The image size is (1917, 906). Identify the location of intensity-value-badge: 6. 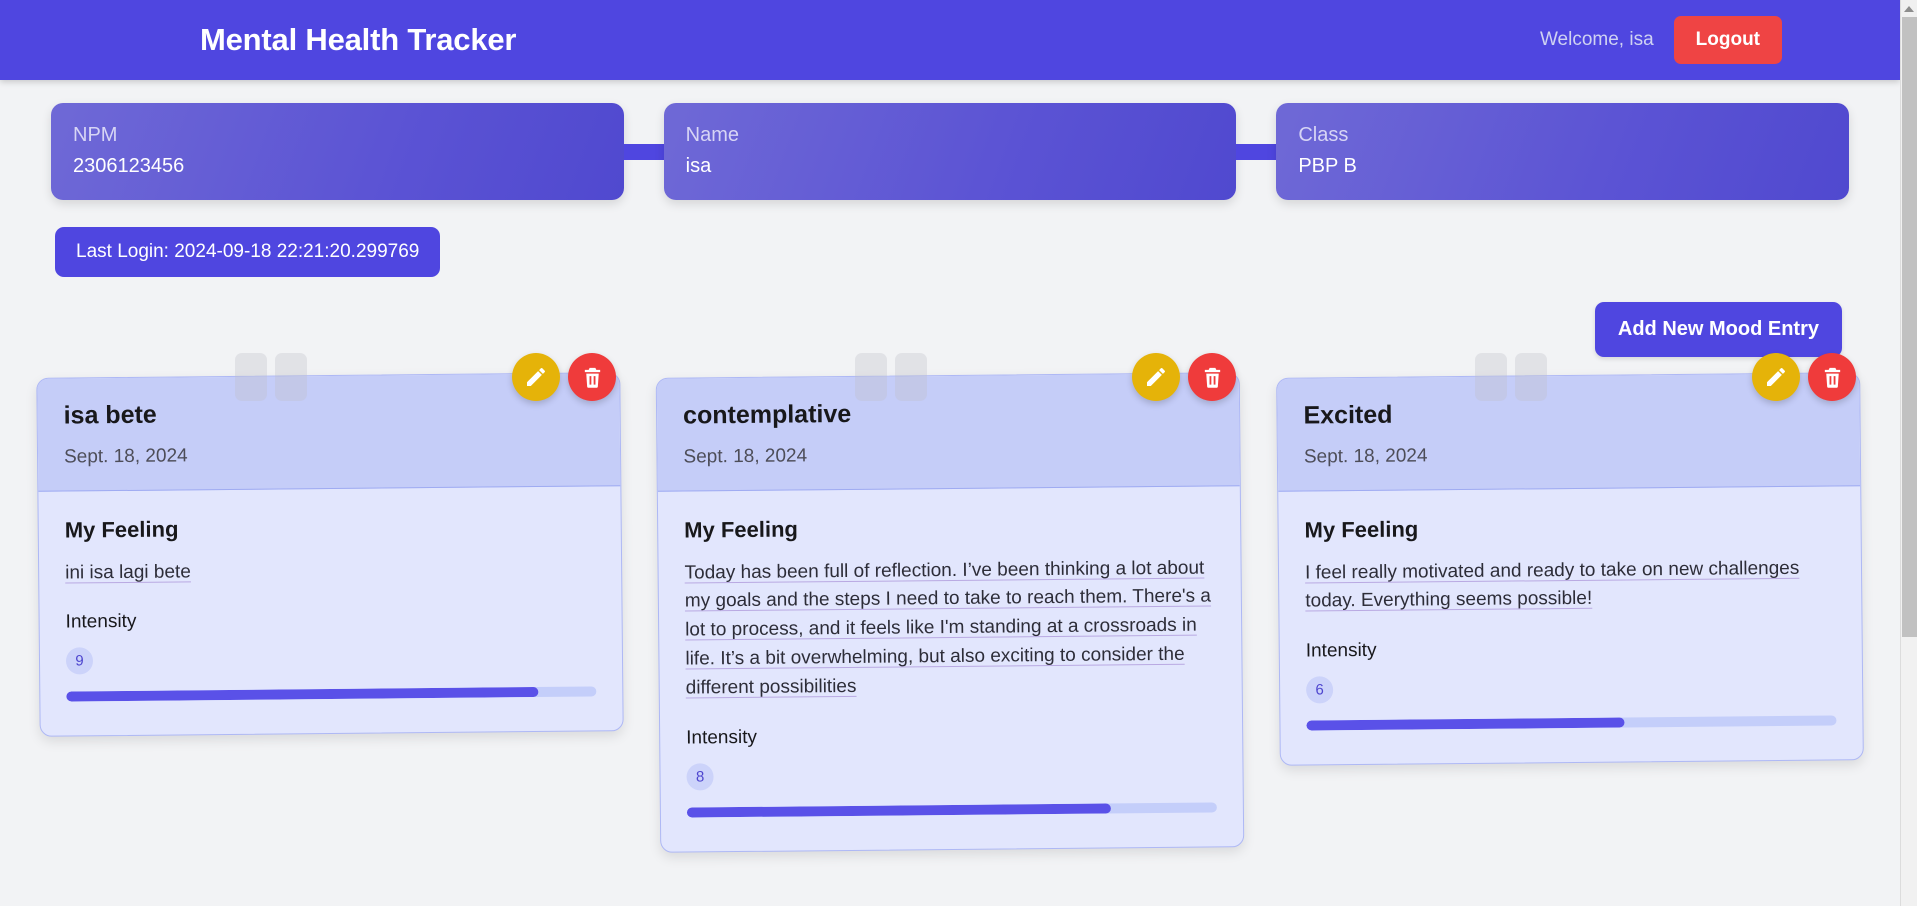
(1320, 690).